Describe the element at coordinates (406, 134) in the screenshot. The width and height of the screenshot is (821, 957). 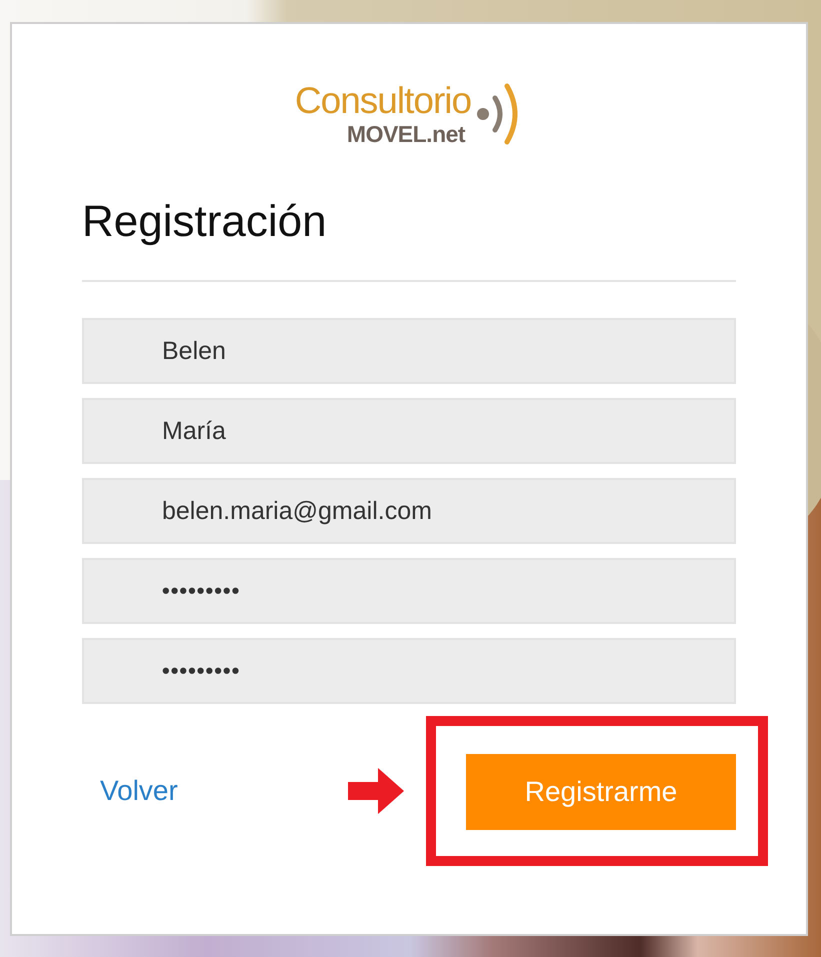
I see `logo-suffix: MOVEL.net` at that location.